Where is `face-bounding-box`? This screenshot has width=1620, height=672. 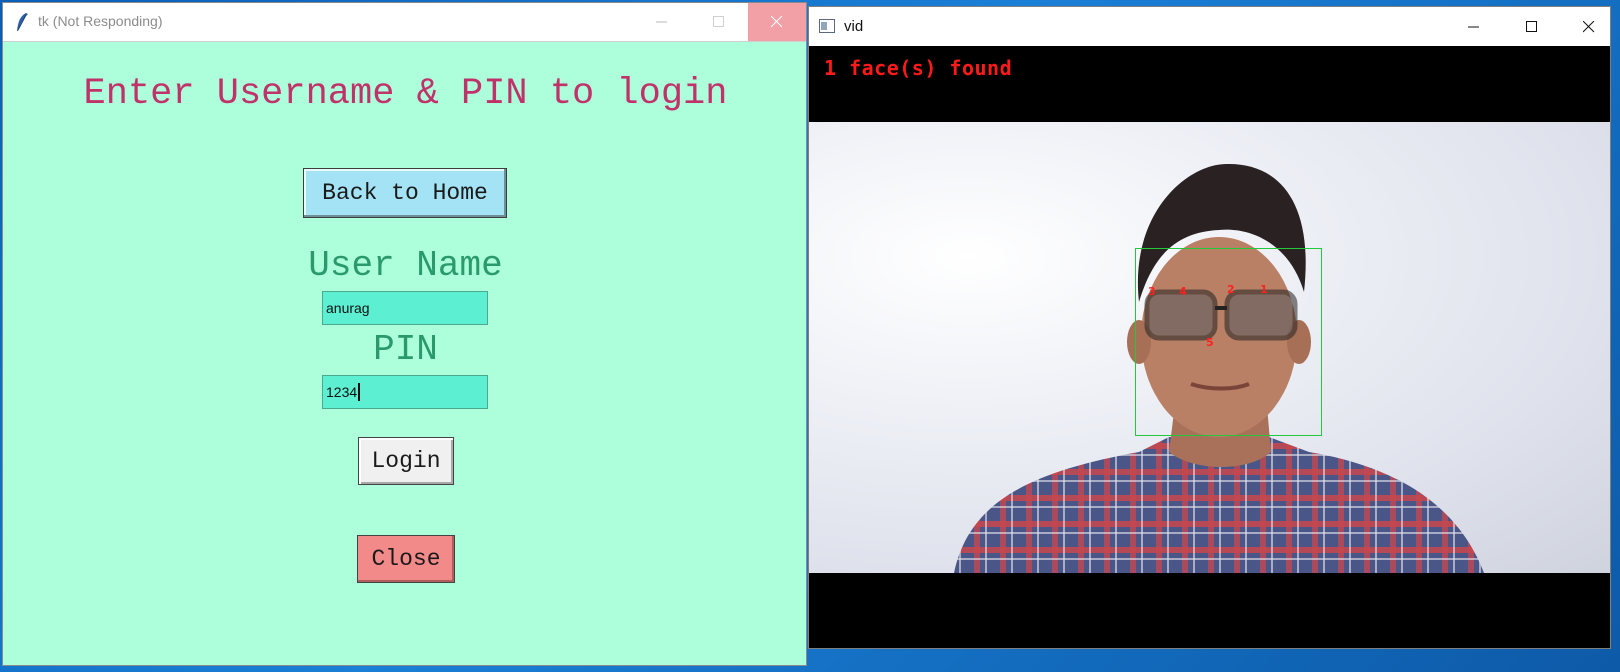 face-bounding-box is located at coordinates (1228, 342).